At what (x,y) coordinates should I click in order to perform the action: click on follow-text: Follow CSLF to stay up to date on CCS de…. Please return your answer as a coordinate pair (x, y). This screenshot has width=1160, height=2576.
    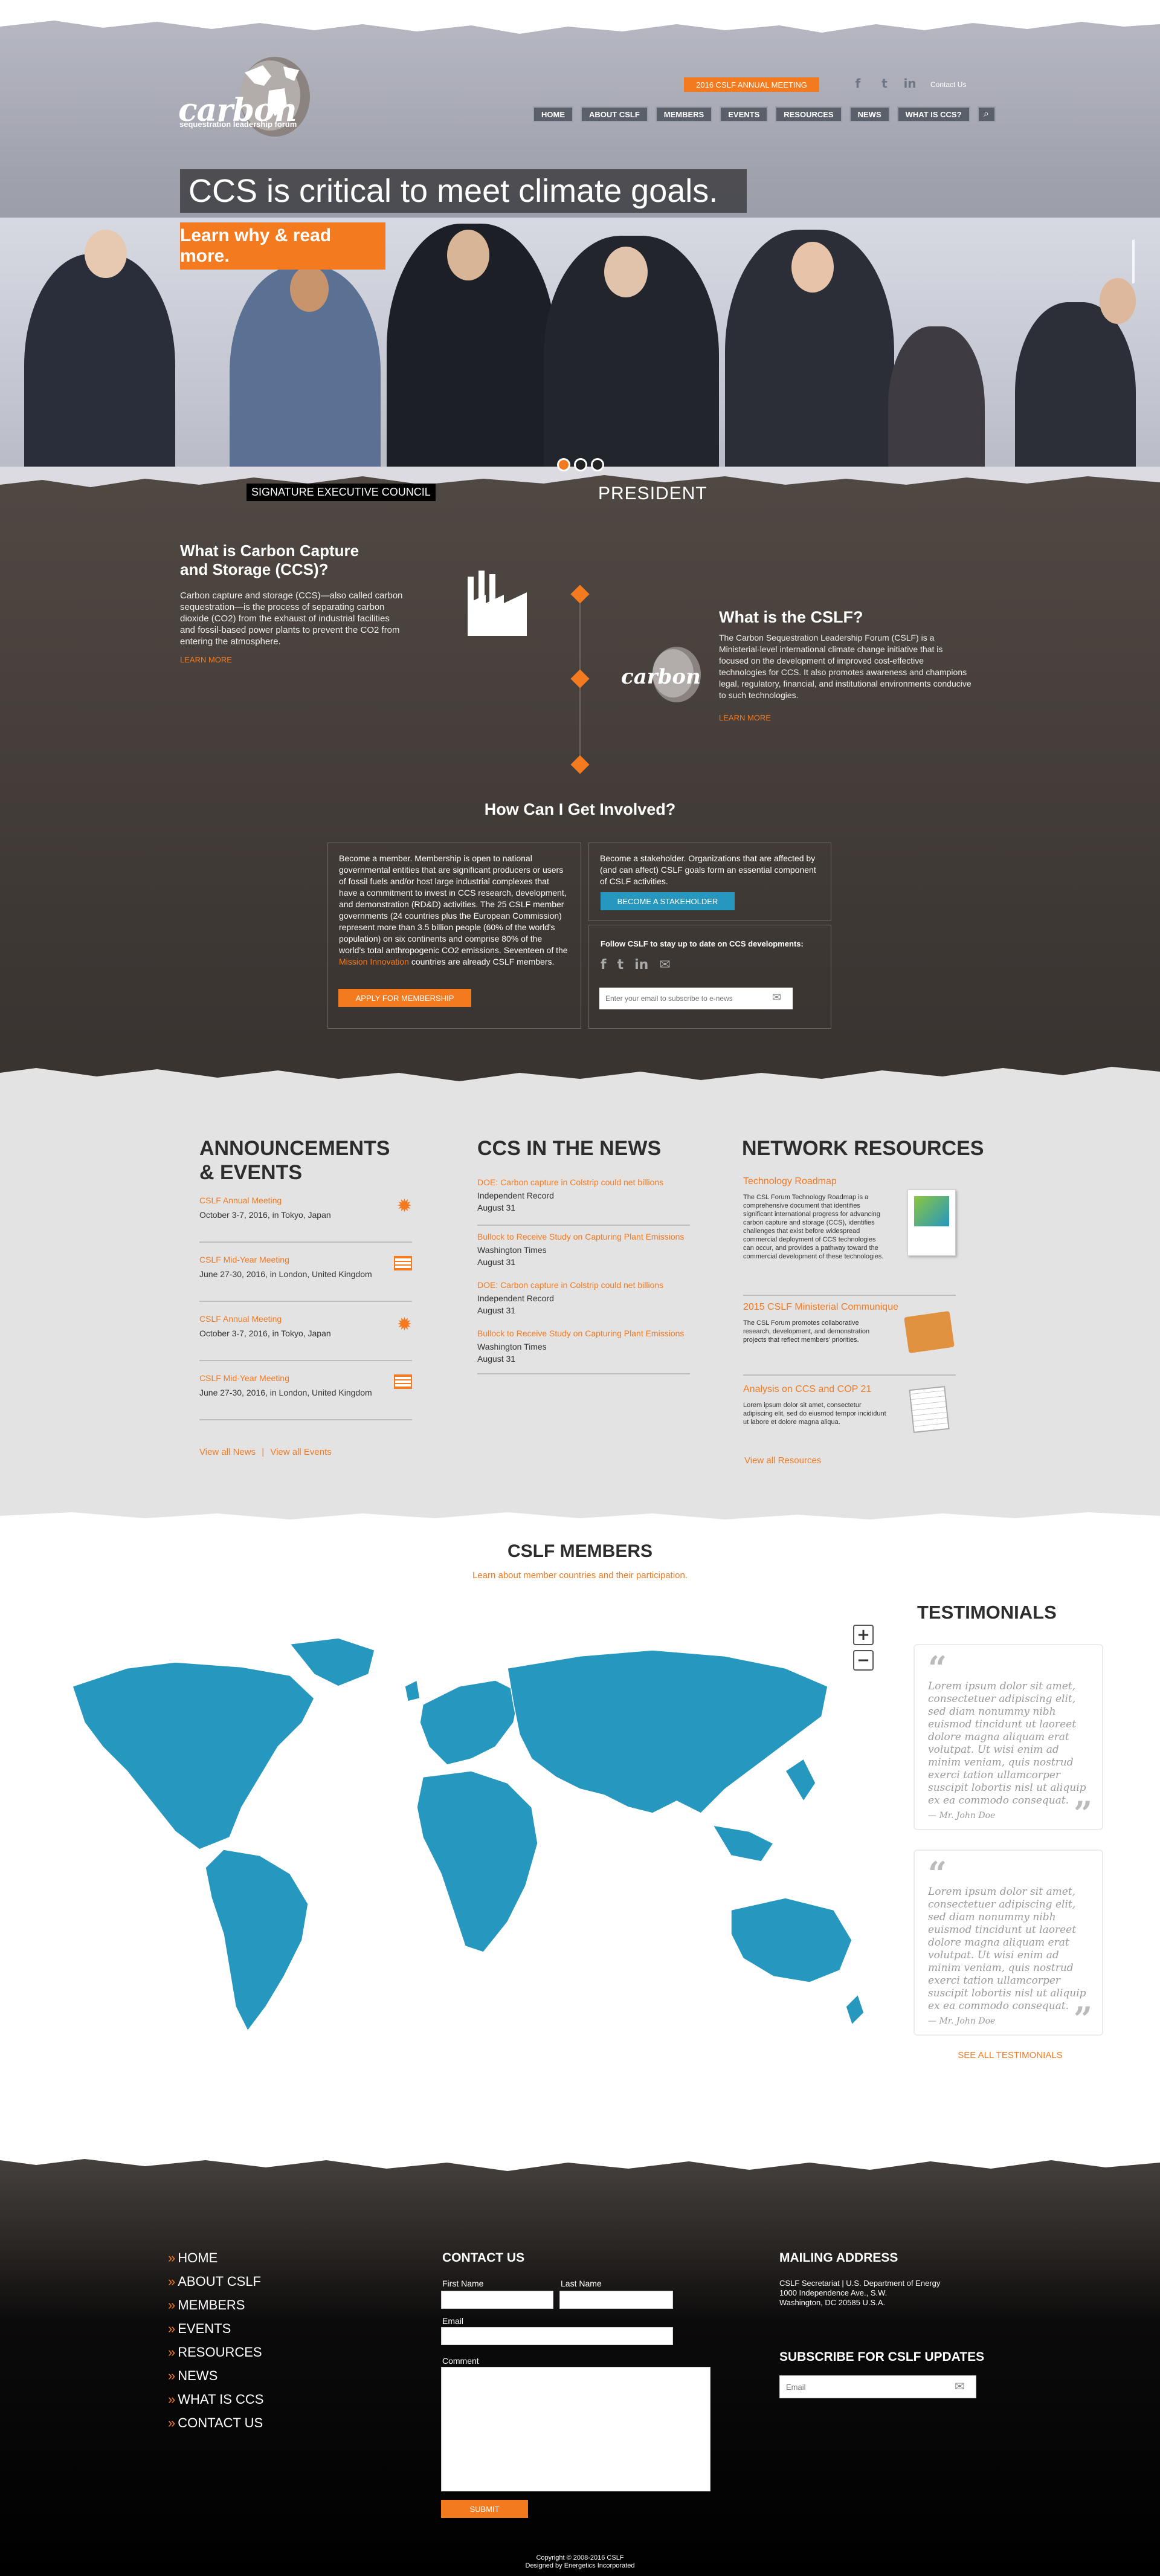
    Looking at the image, I should click on (702, 943).